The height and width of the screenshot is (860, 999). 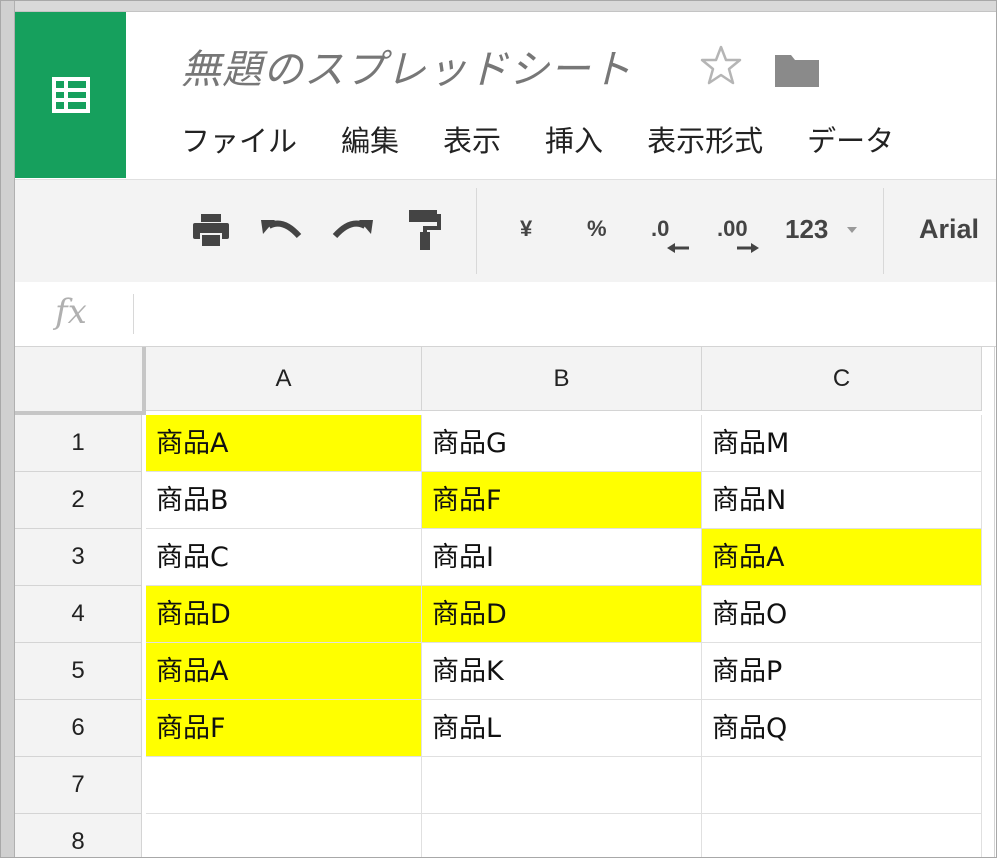 I want to click on row-header-1: 1, so click(x=78, y=443).